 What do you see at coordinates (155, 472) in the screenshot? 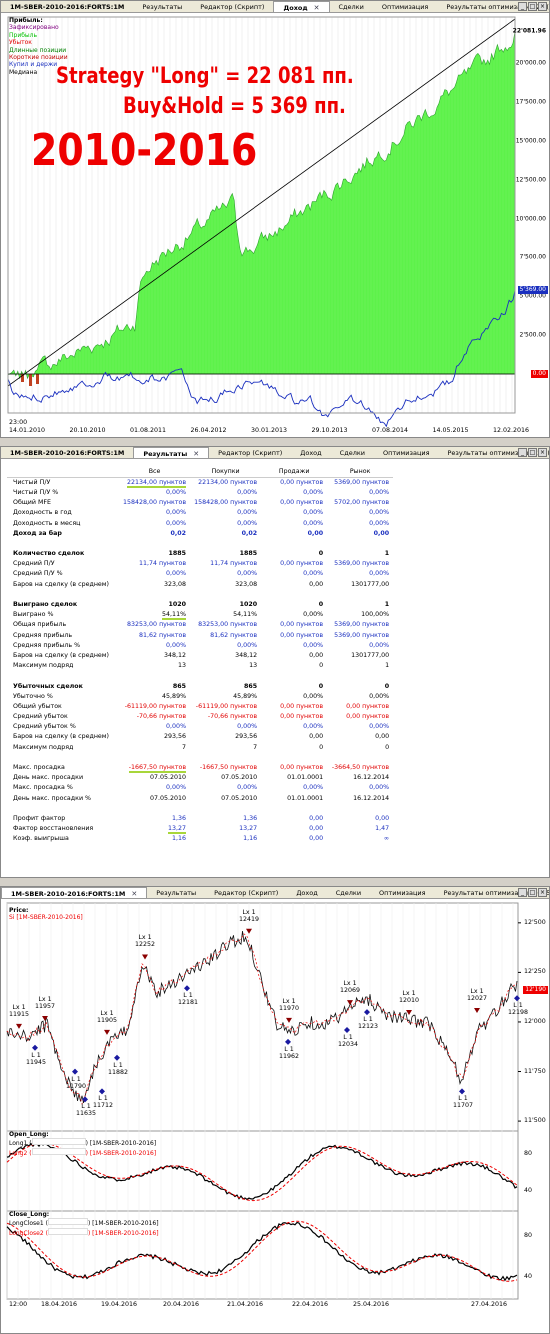
I see `column-header: Все` at bounding box center [155, 472].